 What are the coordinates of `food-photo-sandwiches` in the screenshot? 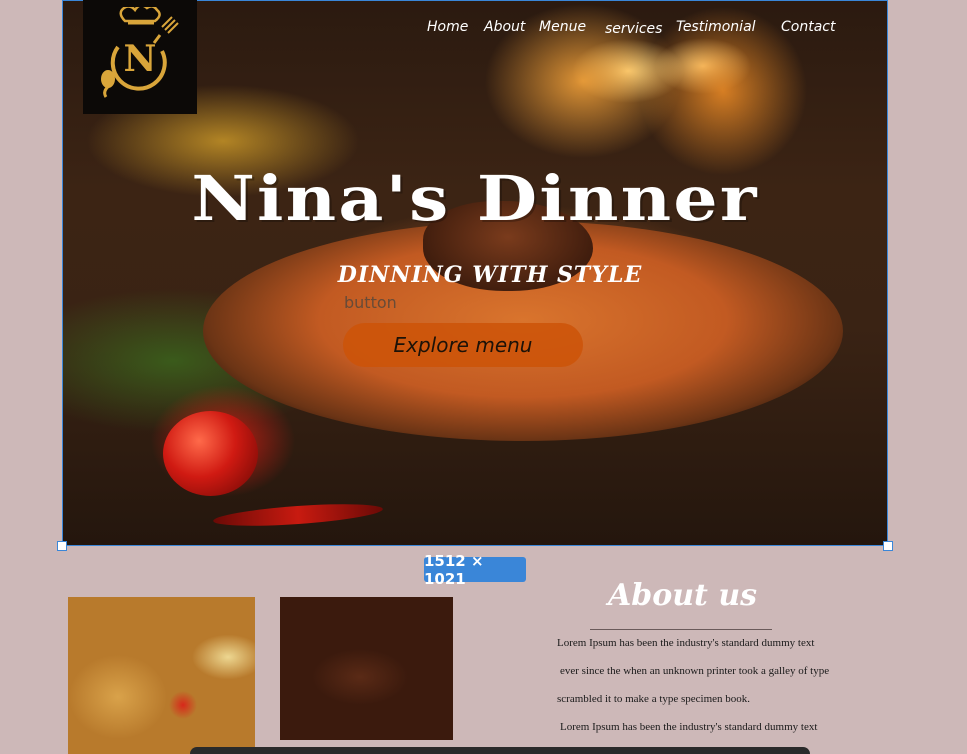 It's located at (366, 668).